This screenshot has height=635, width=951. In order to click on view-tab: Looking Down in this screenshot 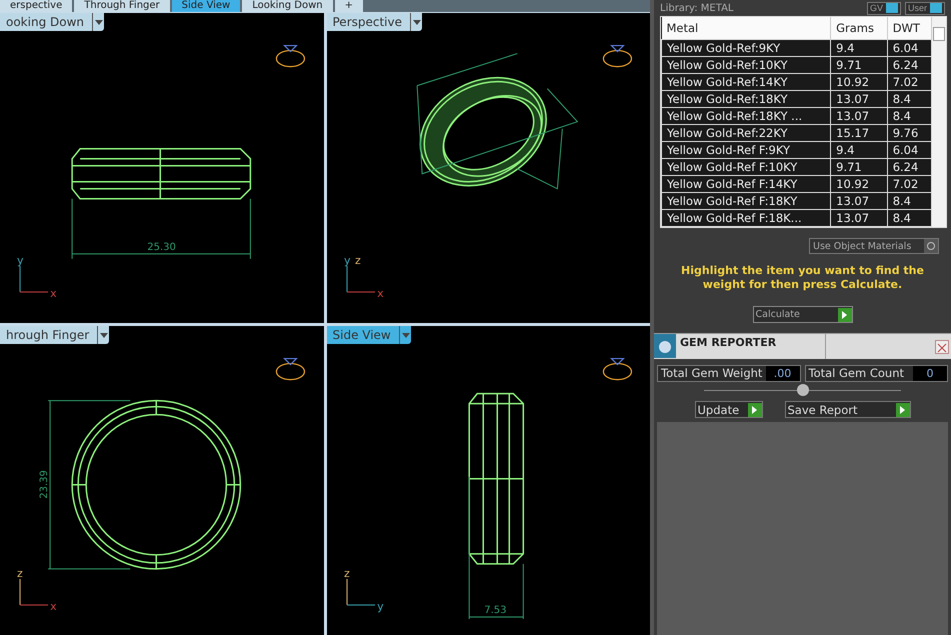, I will do `click(287, 6)`.